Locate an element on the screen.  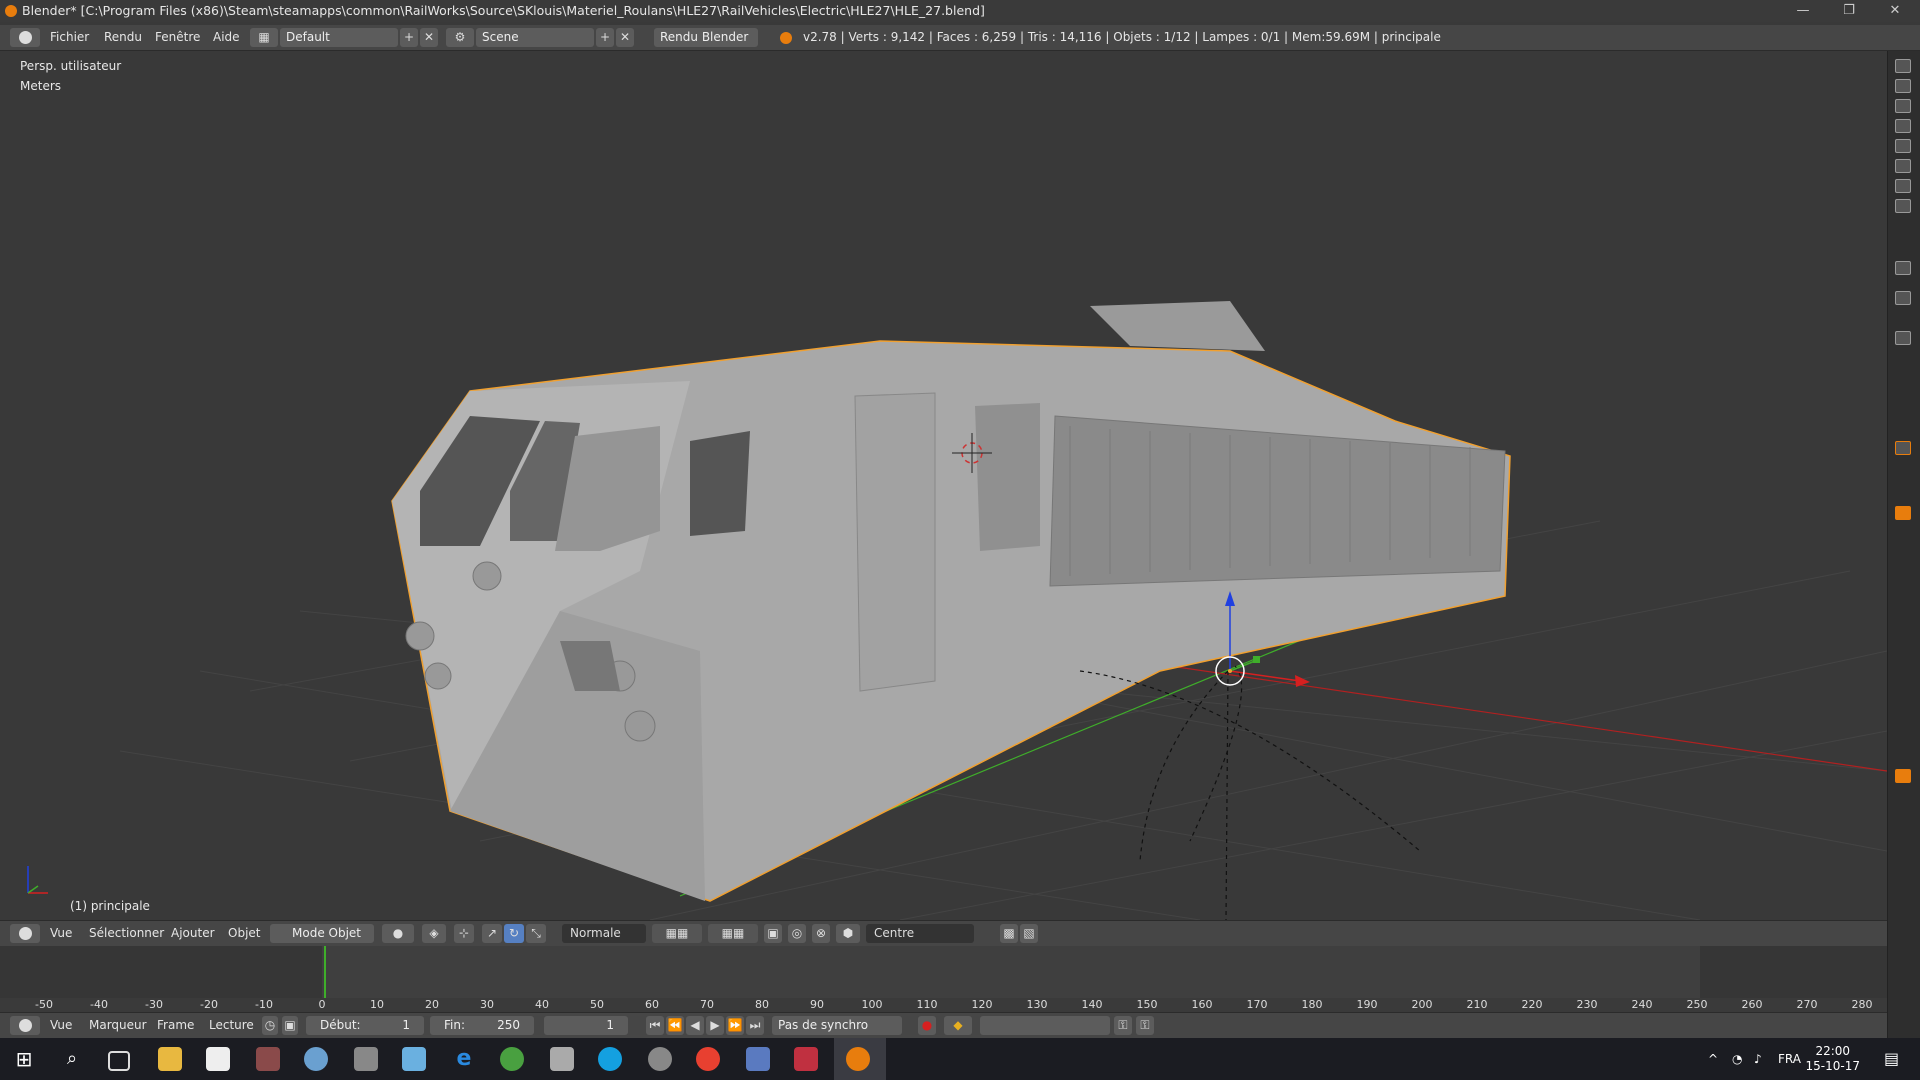
snap-toggle-icon: ⊗ is located at coordinates (821, 933).